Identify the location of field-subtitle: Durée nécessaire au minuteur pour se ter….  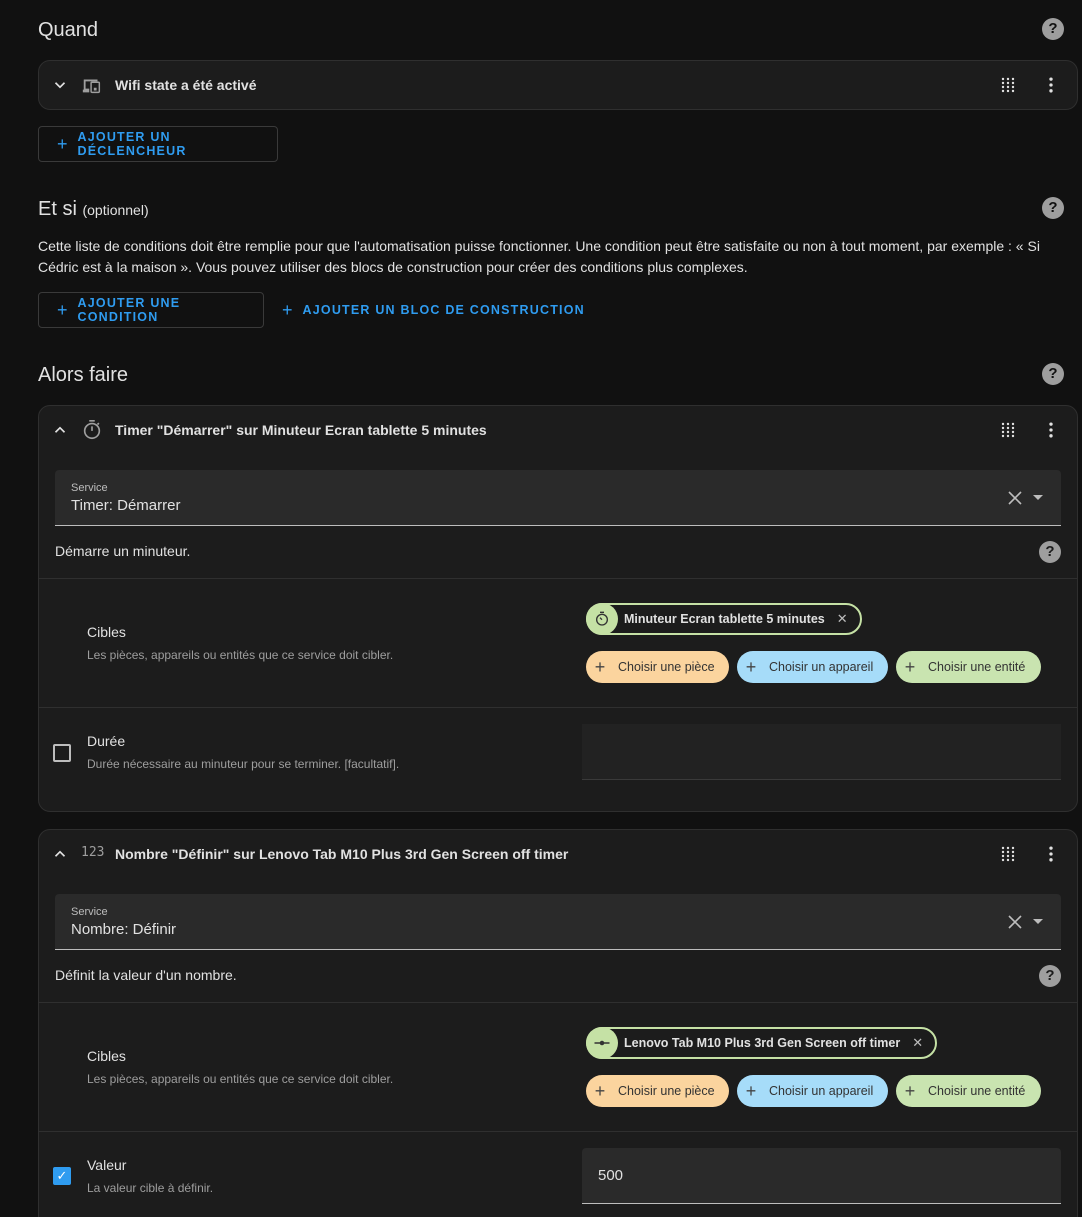
(243, 764).